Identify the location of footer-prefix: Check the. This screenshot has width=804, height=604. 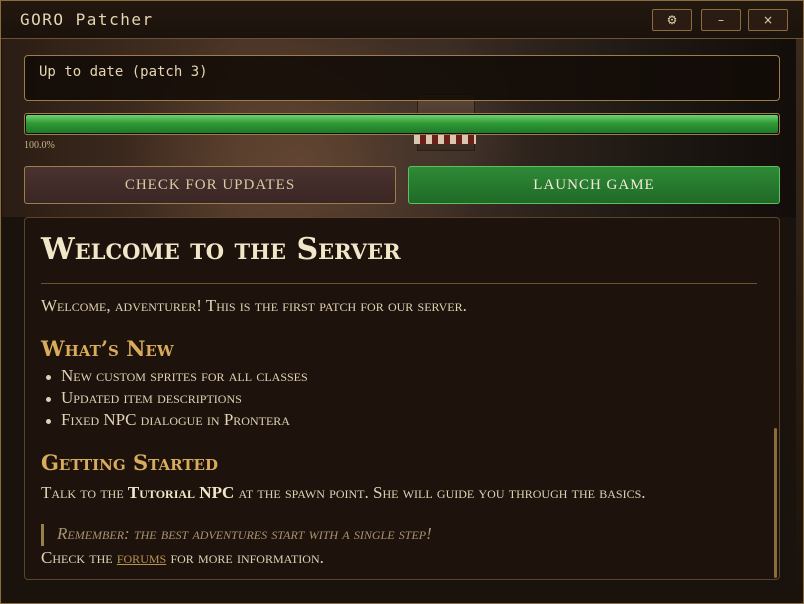
(77, 557).